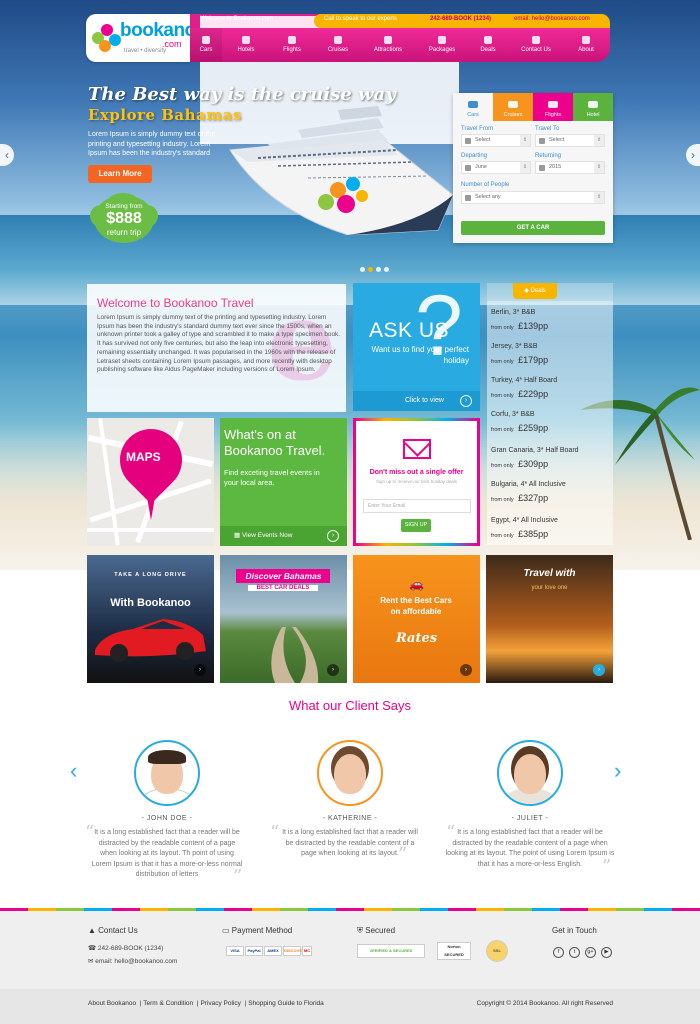  What do you see at coordinates (488, 45) in the screenshot?
I see `nav-deals: Deals` at bounding box center [488, 45].